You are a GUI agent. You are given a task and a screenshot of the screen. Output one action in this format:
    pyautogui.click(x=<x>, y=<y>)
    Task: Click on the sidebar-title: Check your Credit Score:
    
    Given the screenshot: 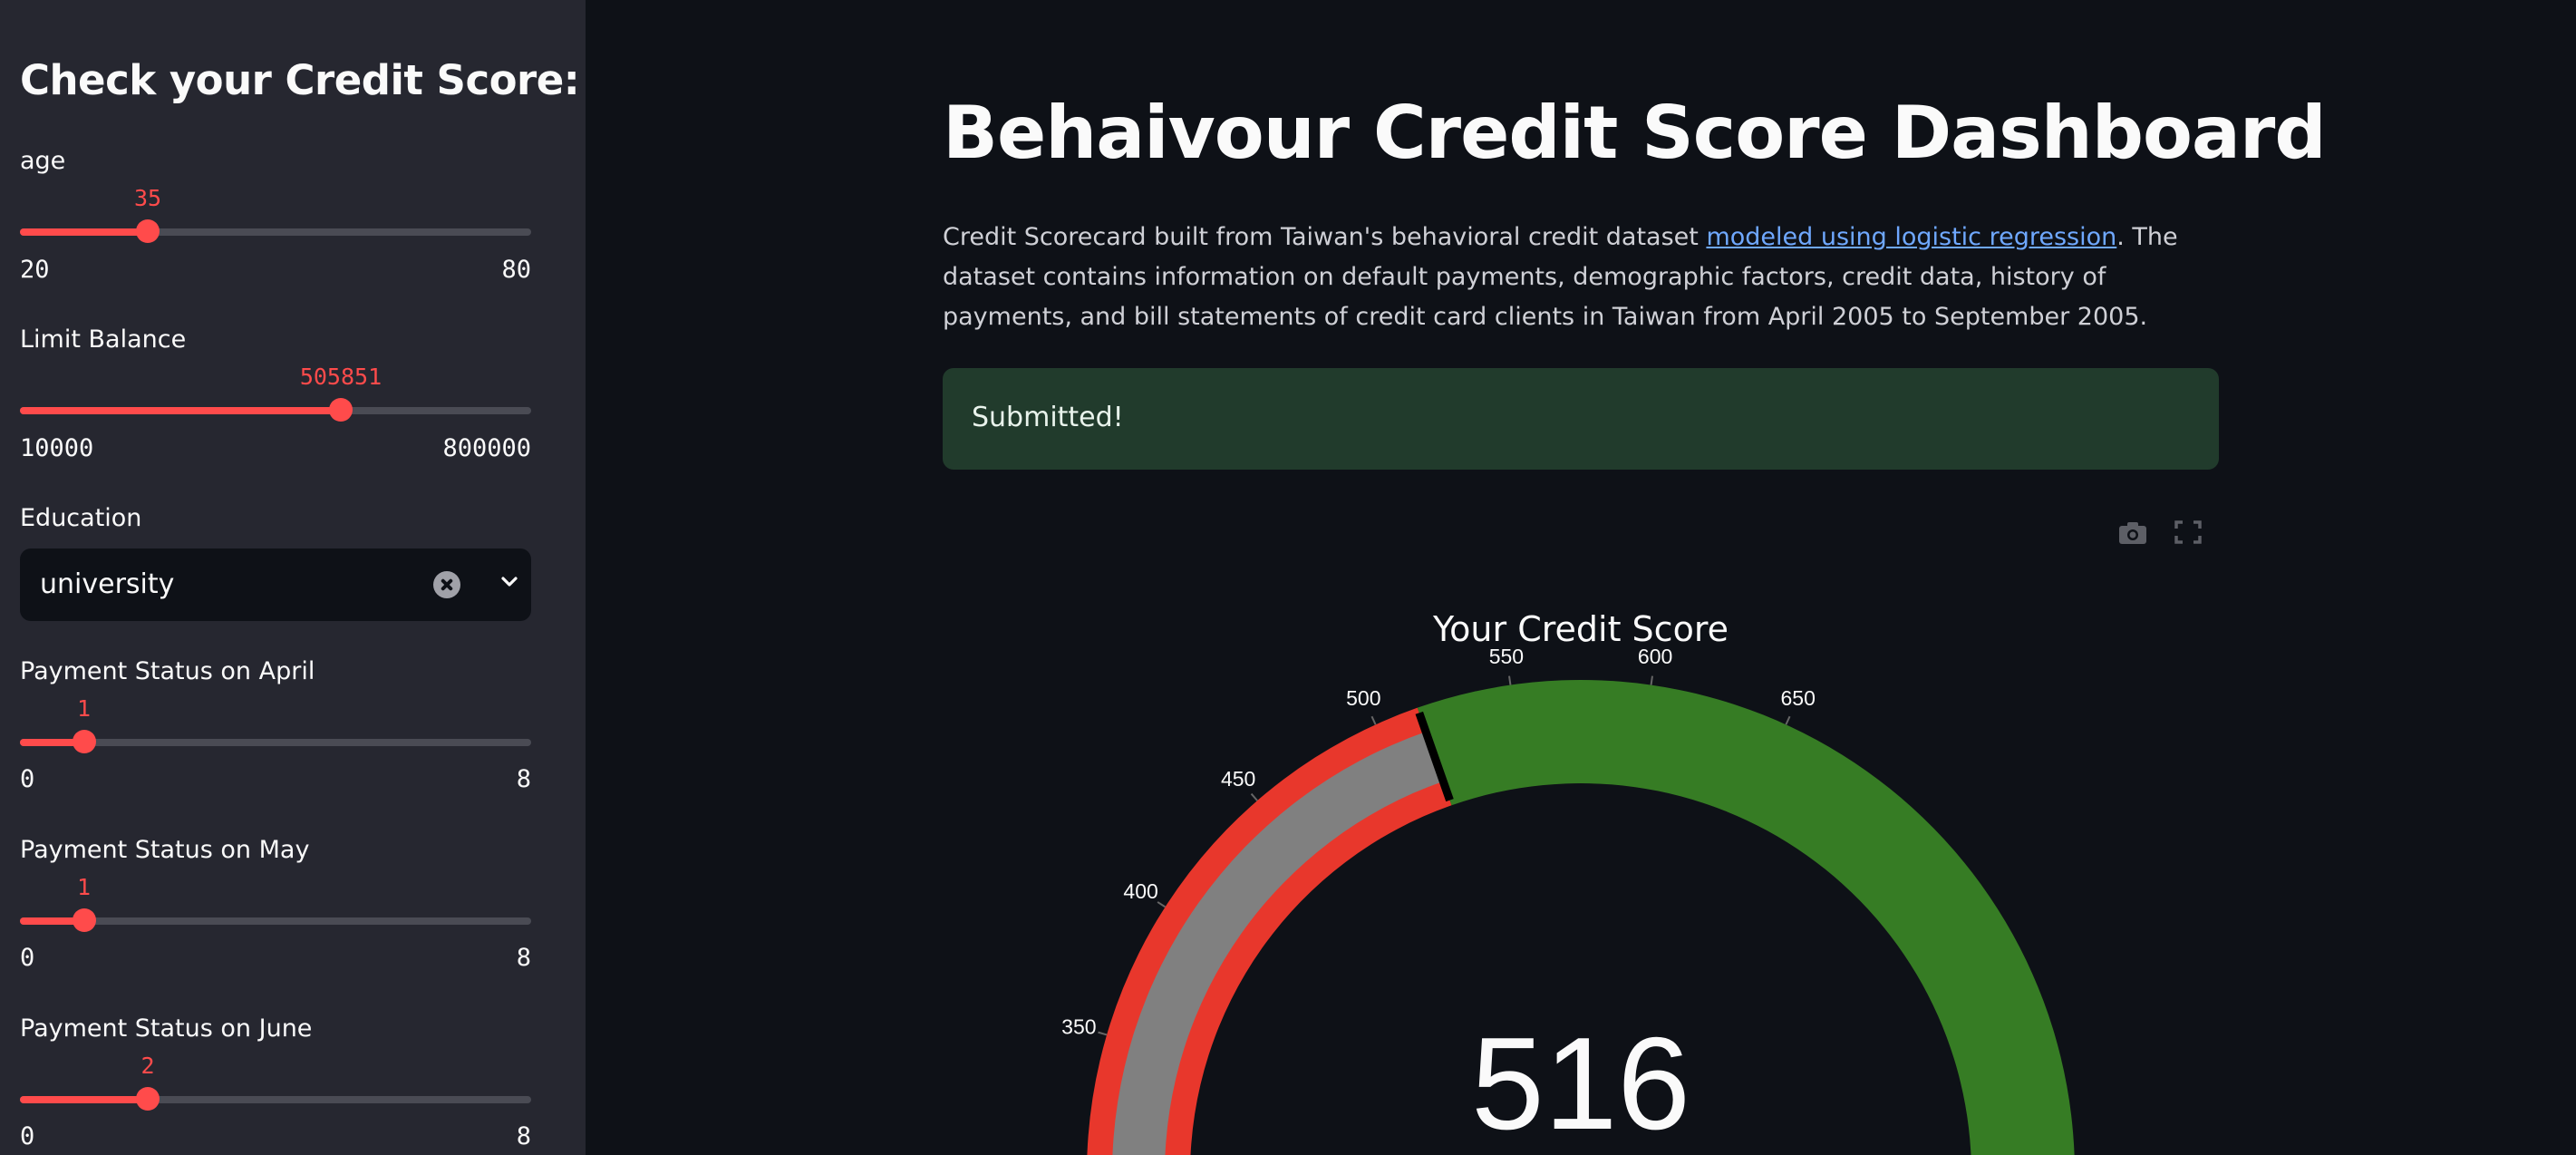 What is the action you would take?
    pyautogui.click(x=300, y=80)
    